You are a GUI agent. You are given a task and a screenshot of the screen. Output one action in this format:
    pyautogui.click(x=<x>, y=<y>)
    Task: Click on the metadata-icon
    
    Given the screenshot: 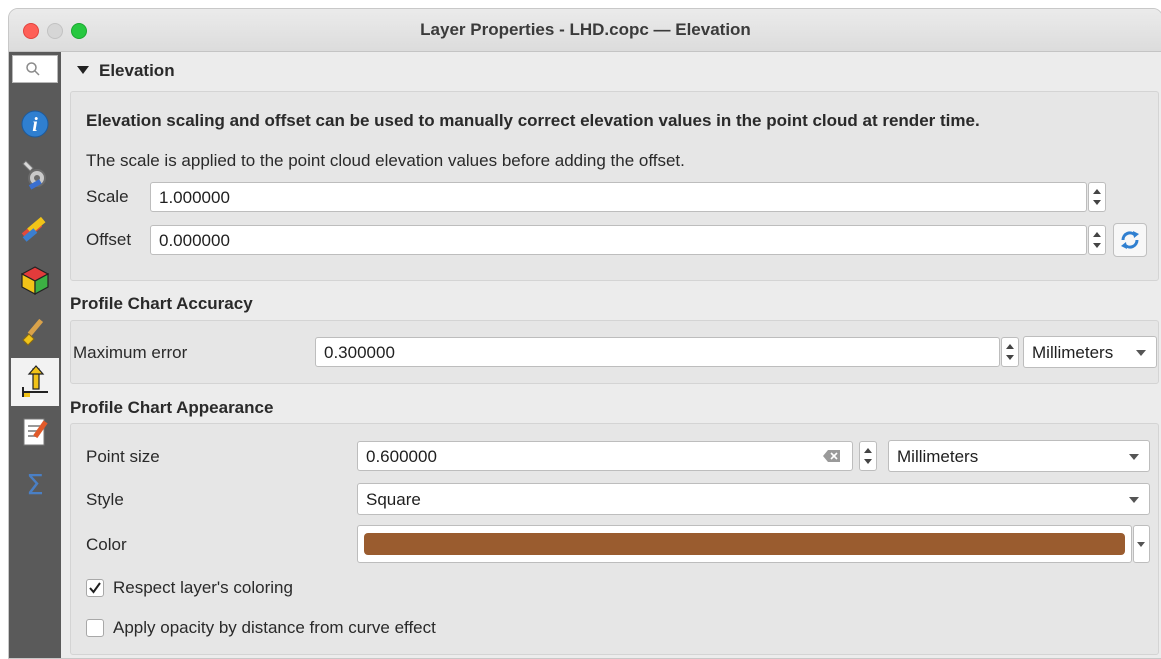 What is the action you would take?
    pyautogui.click(x=35, y=432)
    